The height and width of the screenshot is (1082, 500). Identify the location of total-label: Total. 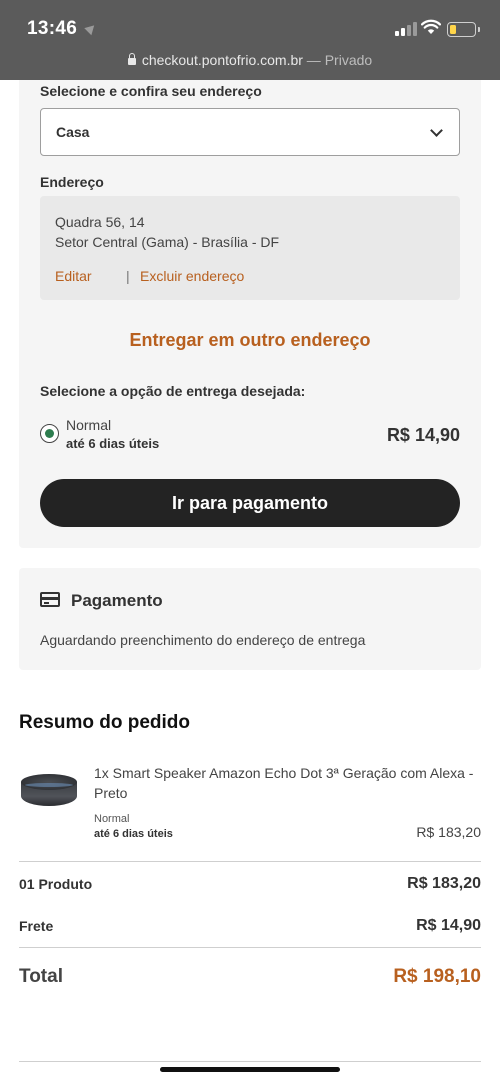
(41, 976).